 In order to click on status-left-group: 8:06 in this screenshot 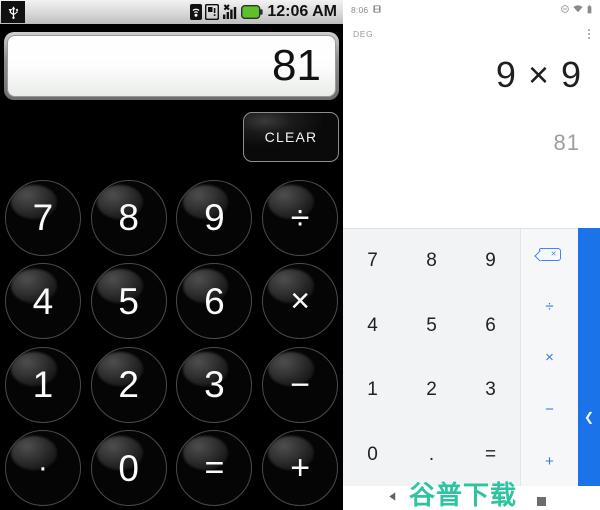, I will do `click(366, 10)`.